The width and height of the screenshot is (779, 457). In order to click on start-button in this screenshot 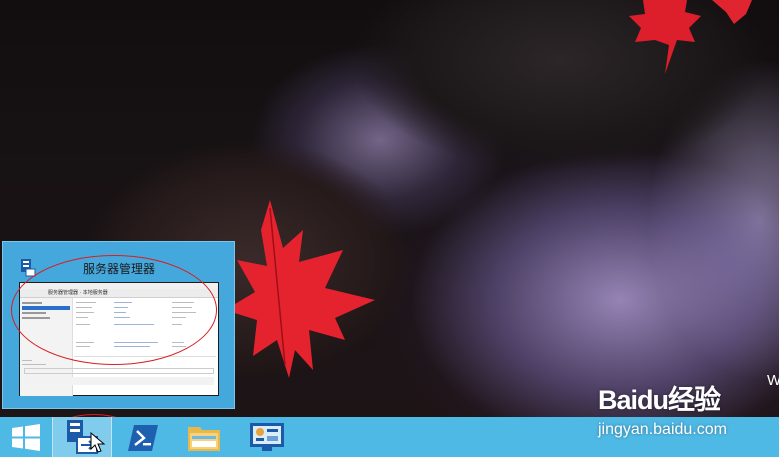, I will do `click(30, 437)`.